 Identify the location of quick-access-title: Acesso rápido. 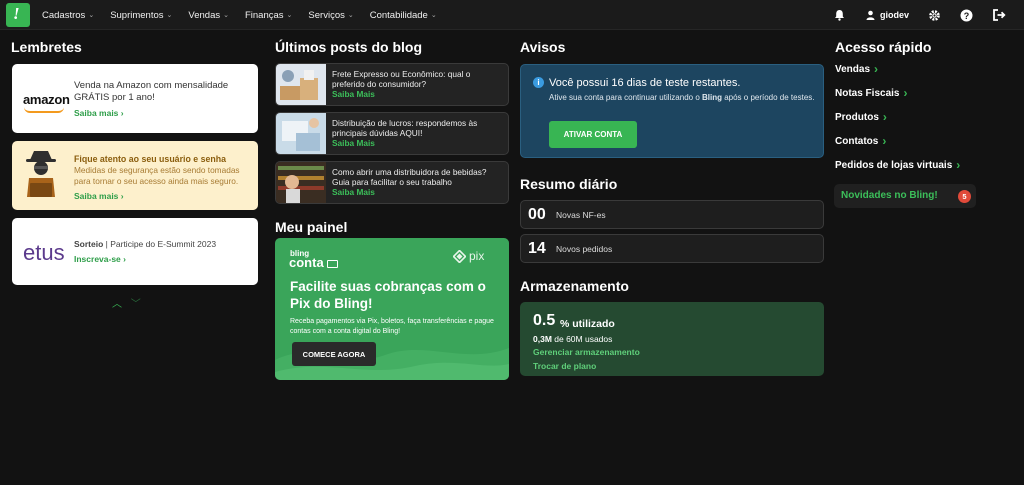
(883, 47).